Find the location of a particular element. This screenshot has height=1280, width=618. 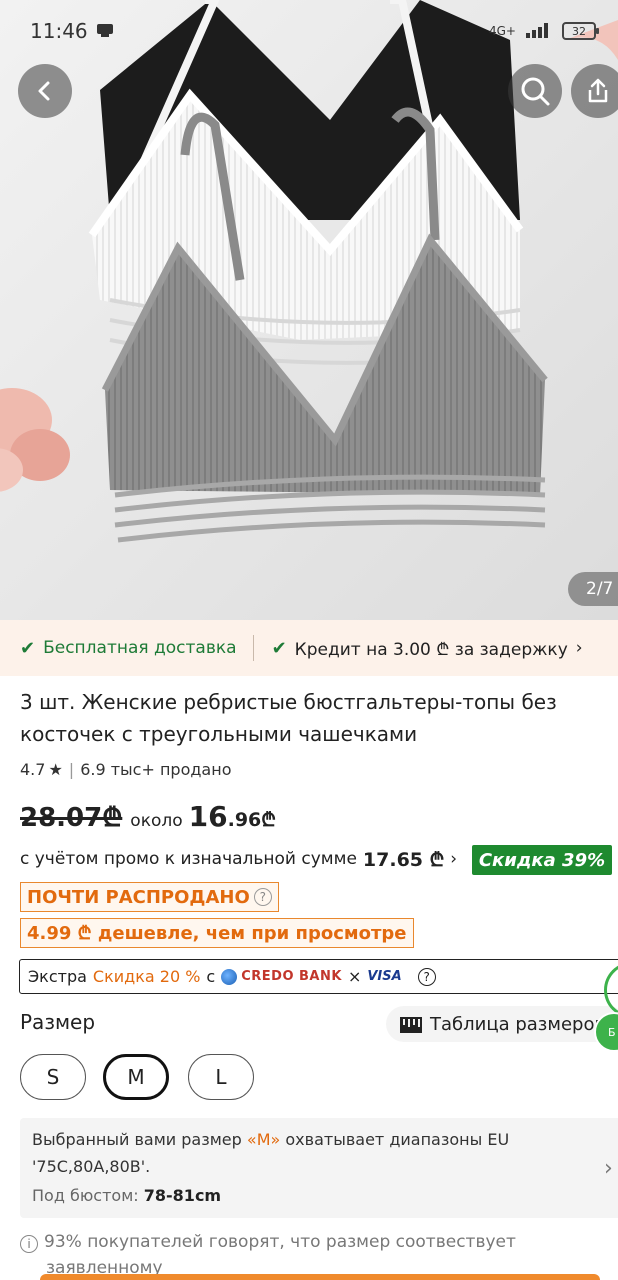

bank-icon is located at coordinates (229, 976).